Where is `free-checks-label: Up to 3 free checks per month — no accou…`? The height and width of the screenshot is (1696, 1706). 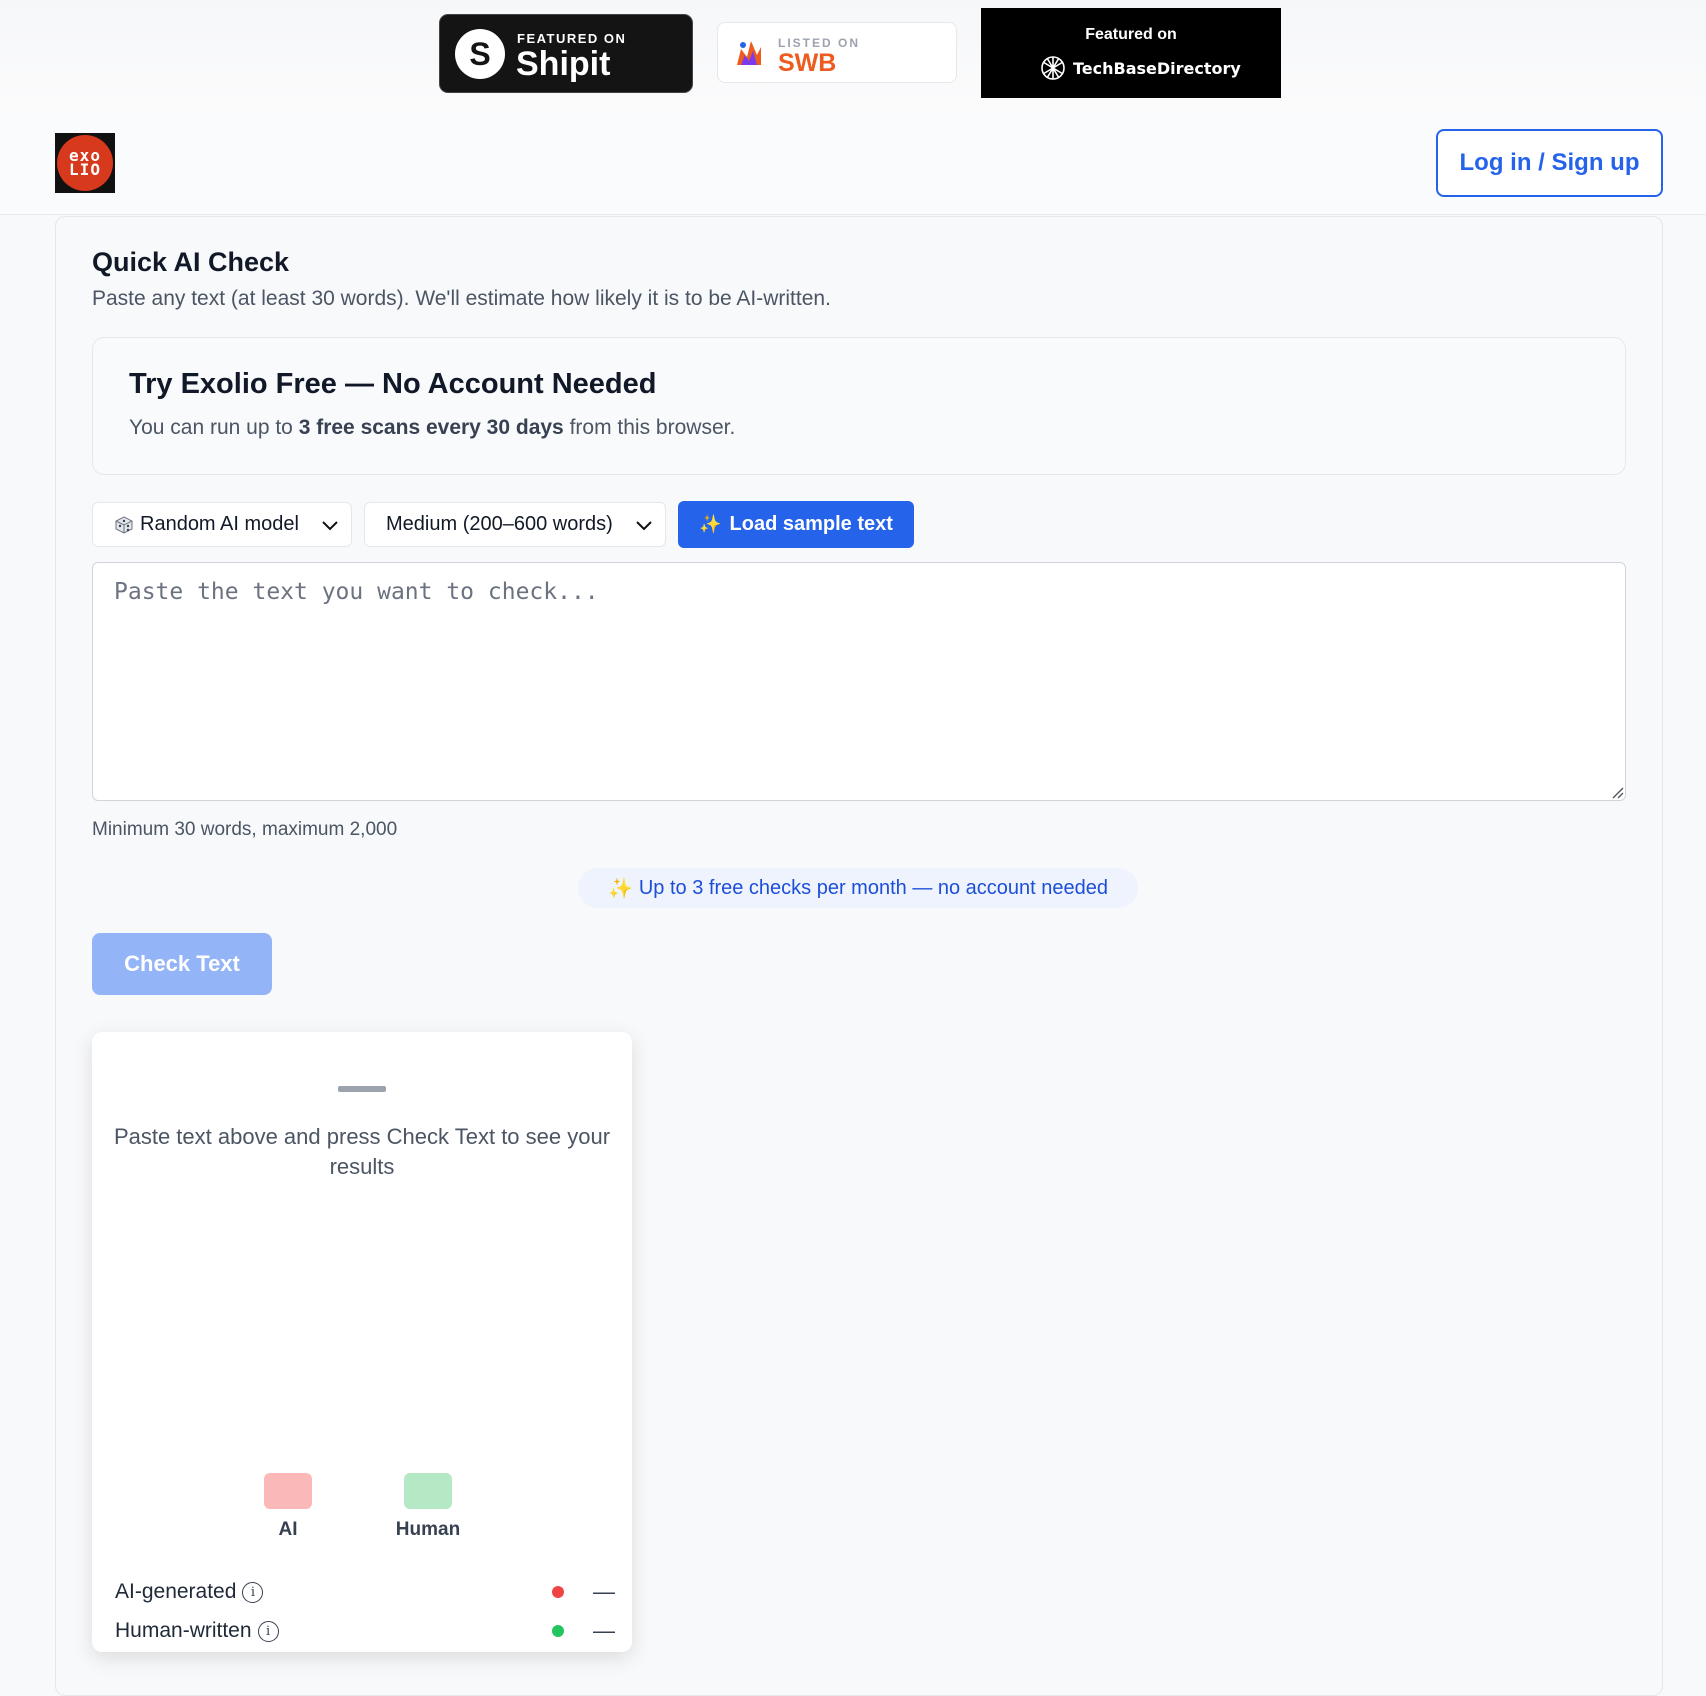
free-checks-label: Up to 3 free checks per month — no accou… is located at coordinates (873, 887).